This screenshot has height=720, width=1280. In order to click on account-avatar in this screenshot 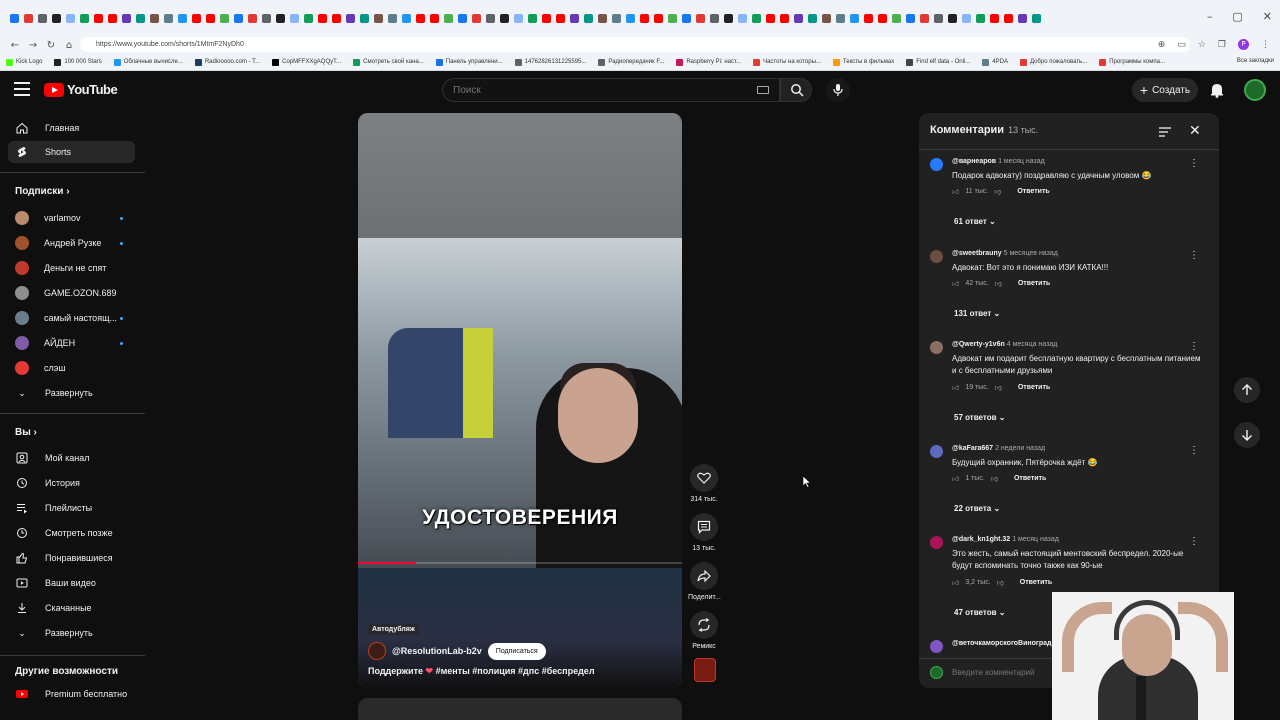, I will do `click(1255, 90)`.